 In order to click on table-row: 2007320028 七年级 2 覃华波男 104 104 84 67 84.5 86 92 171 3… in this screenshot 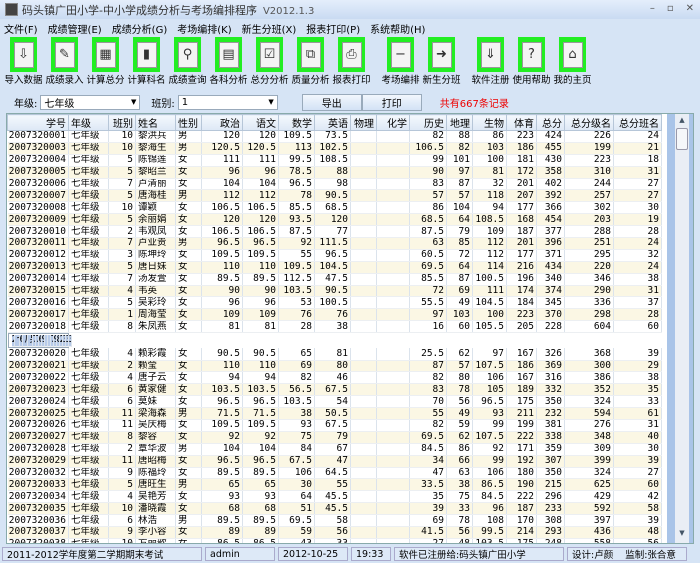, I will do `click(334, 449)`.